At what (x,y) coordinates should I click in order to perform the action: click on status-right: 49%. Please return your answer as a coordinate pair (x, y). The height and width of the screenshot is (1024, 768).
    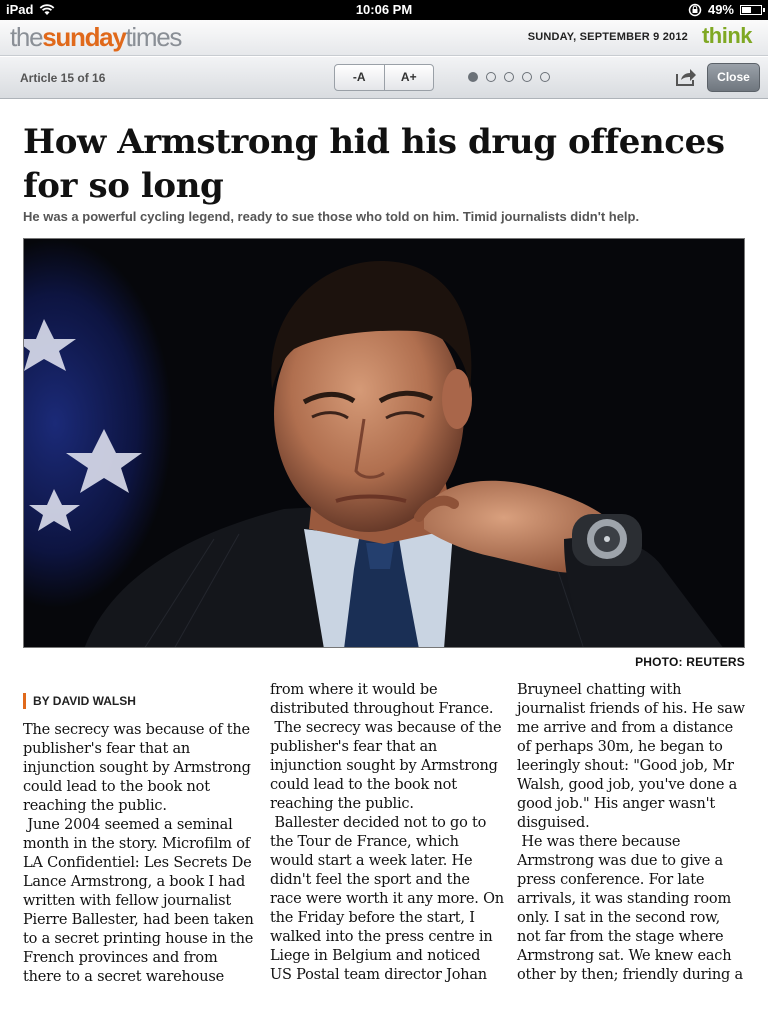
    Looking at the image, I should click on (726, 9).